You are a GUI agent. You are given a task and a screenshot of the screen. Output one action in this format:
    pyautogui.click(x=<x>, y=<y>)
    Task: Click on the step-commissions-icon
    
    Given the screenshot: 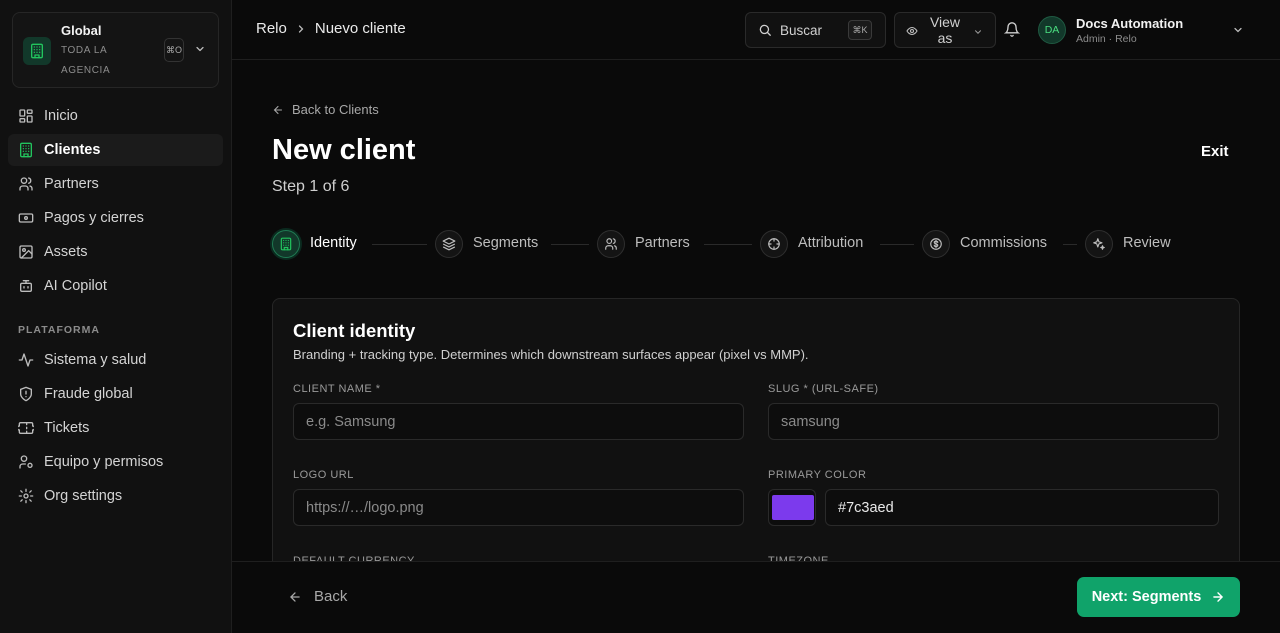 What is the action you would take?
    pyautogui.click(x=936, y=244)
    